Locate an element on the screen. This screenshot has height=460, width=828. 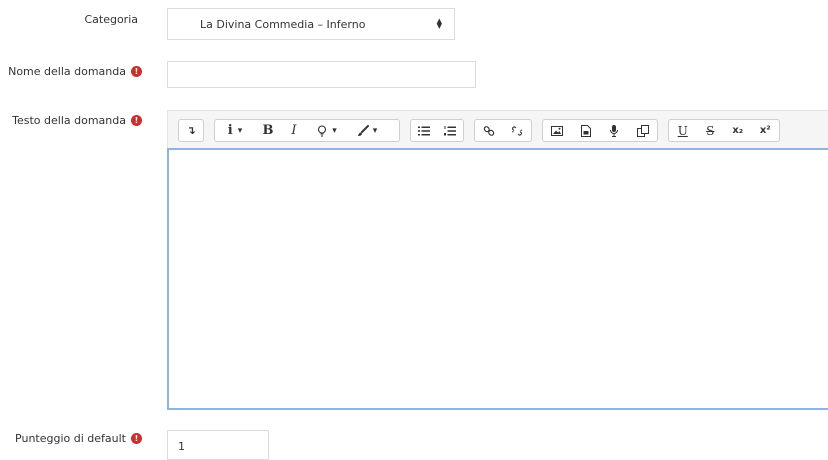
unlink-button is located at coordinates (517, 130).